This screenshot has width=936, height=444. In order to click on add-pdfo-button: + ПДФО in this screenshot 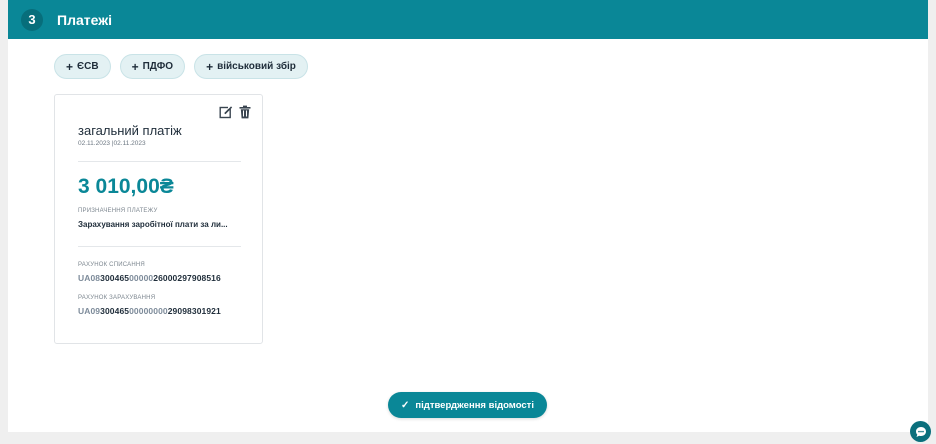, I will do `click(152, 66)`.